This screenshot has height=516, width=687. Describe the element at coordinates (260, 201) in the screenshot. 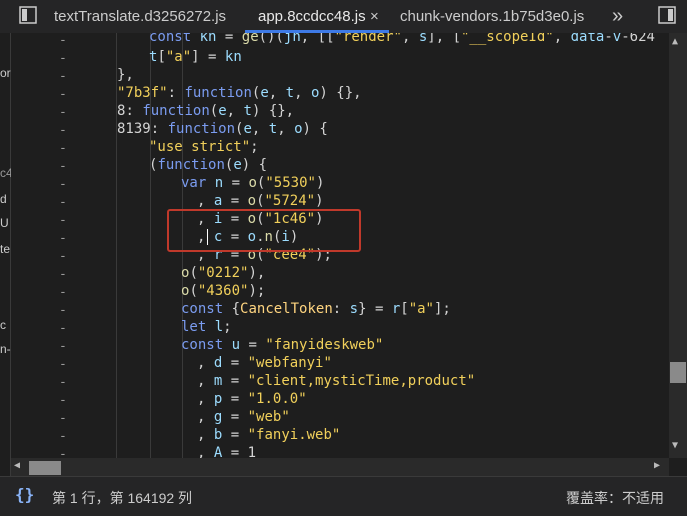

I see `code-line: , a = o("5724")` at that location.